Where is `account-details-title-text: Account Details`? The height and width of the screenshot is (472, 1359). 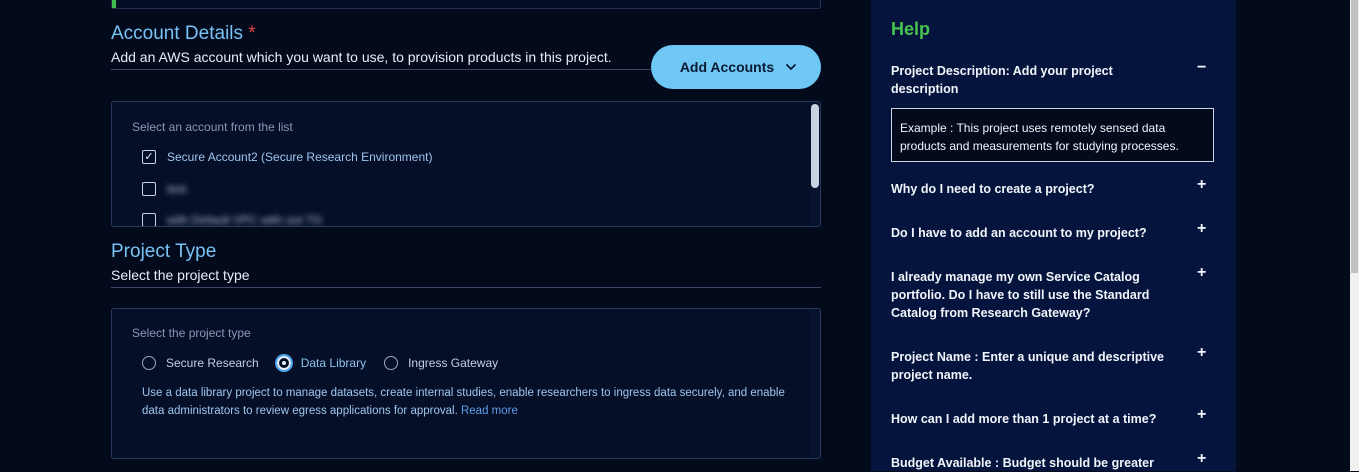 account-details-title-text: Account Details is located at coordinates (177, 33).